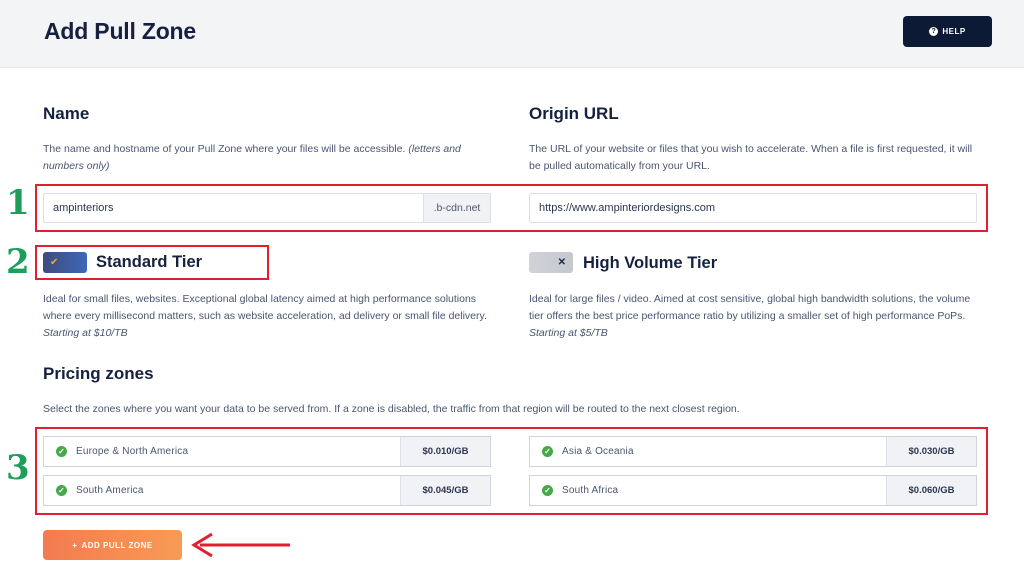 The image size is (1024, 567). I want to click on add-pull-zone-label: ADD PULL ZONE, so click(117, 545).